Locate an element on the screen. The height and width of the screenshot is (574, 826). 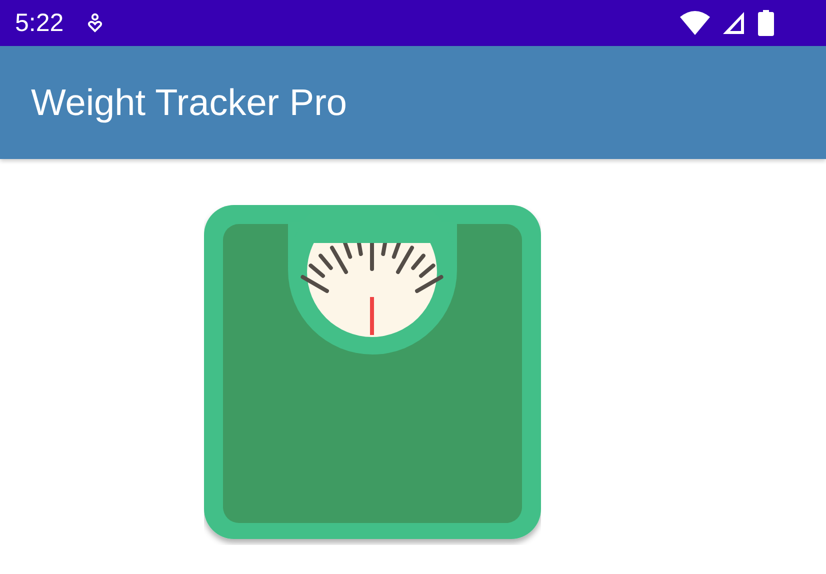
signal-icon is located at coordinates (734, 23).